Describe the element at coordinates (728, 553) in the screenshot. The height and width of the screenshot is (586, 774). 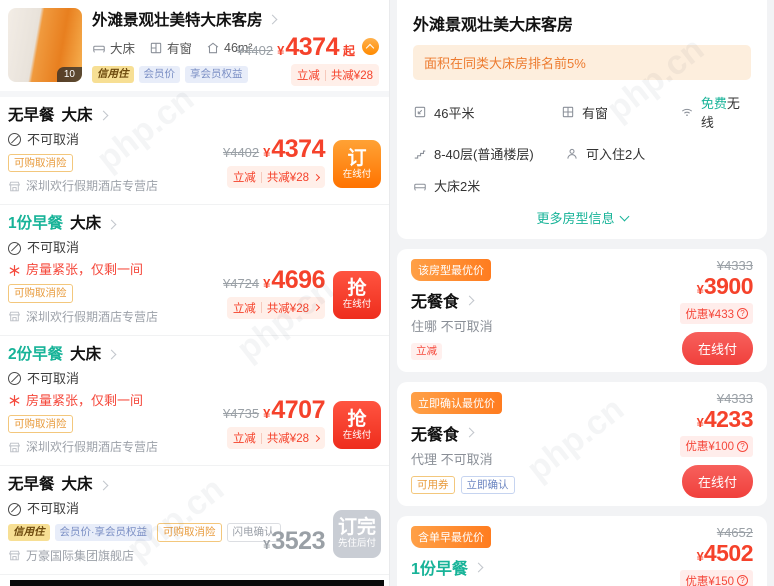
I see `rate-price: 4502` at that location.